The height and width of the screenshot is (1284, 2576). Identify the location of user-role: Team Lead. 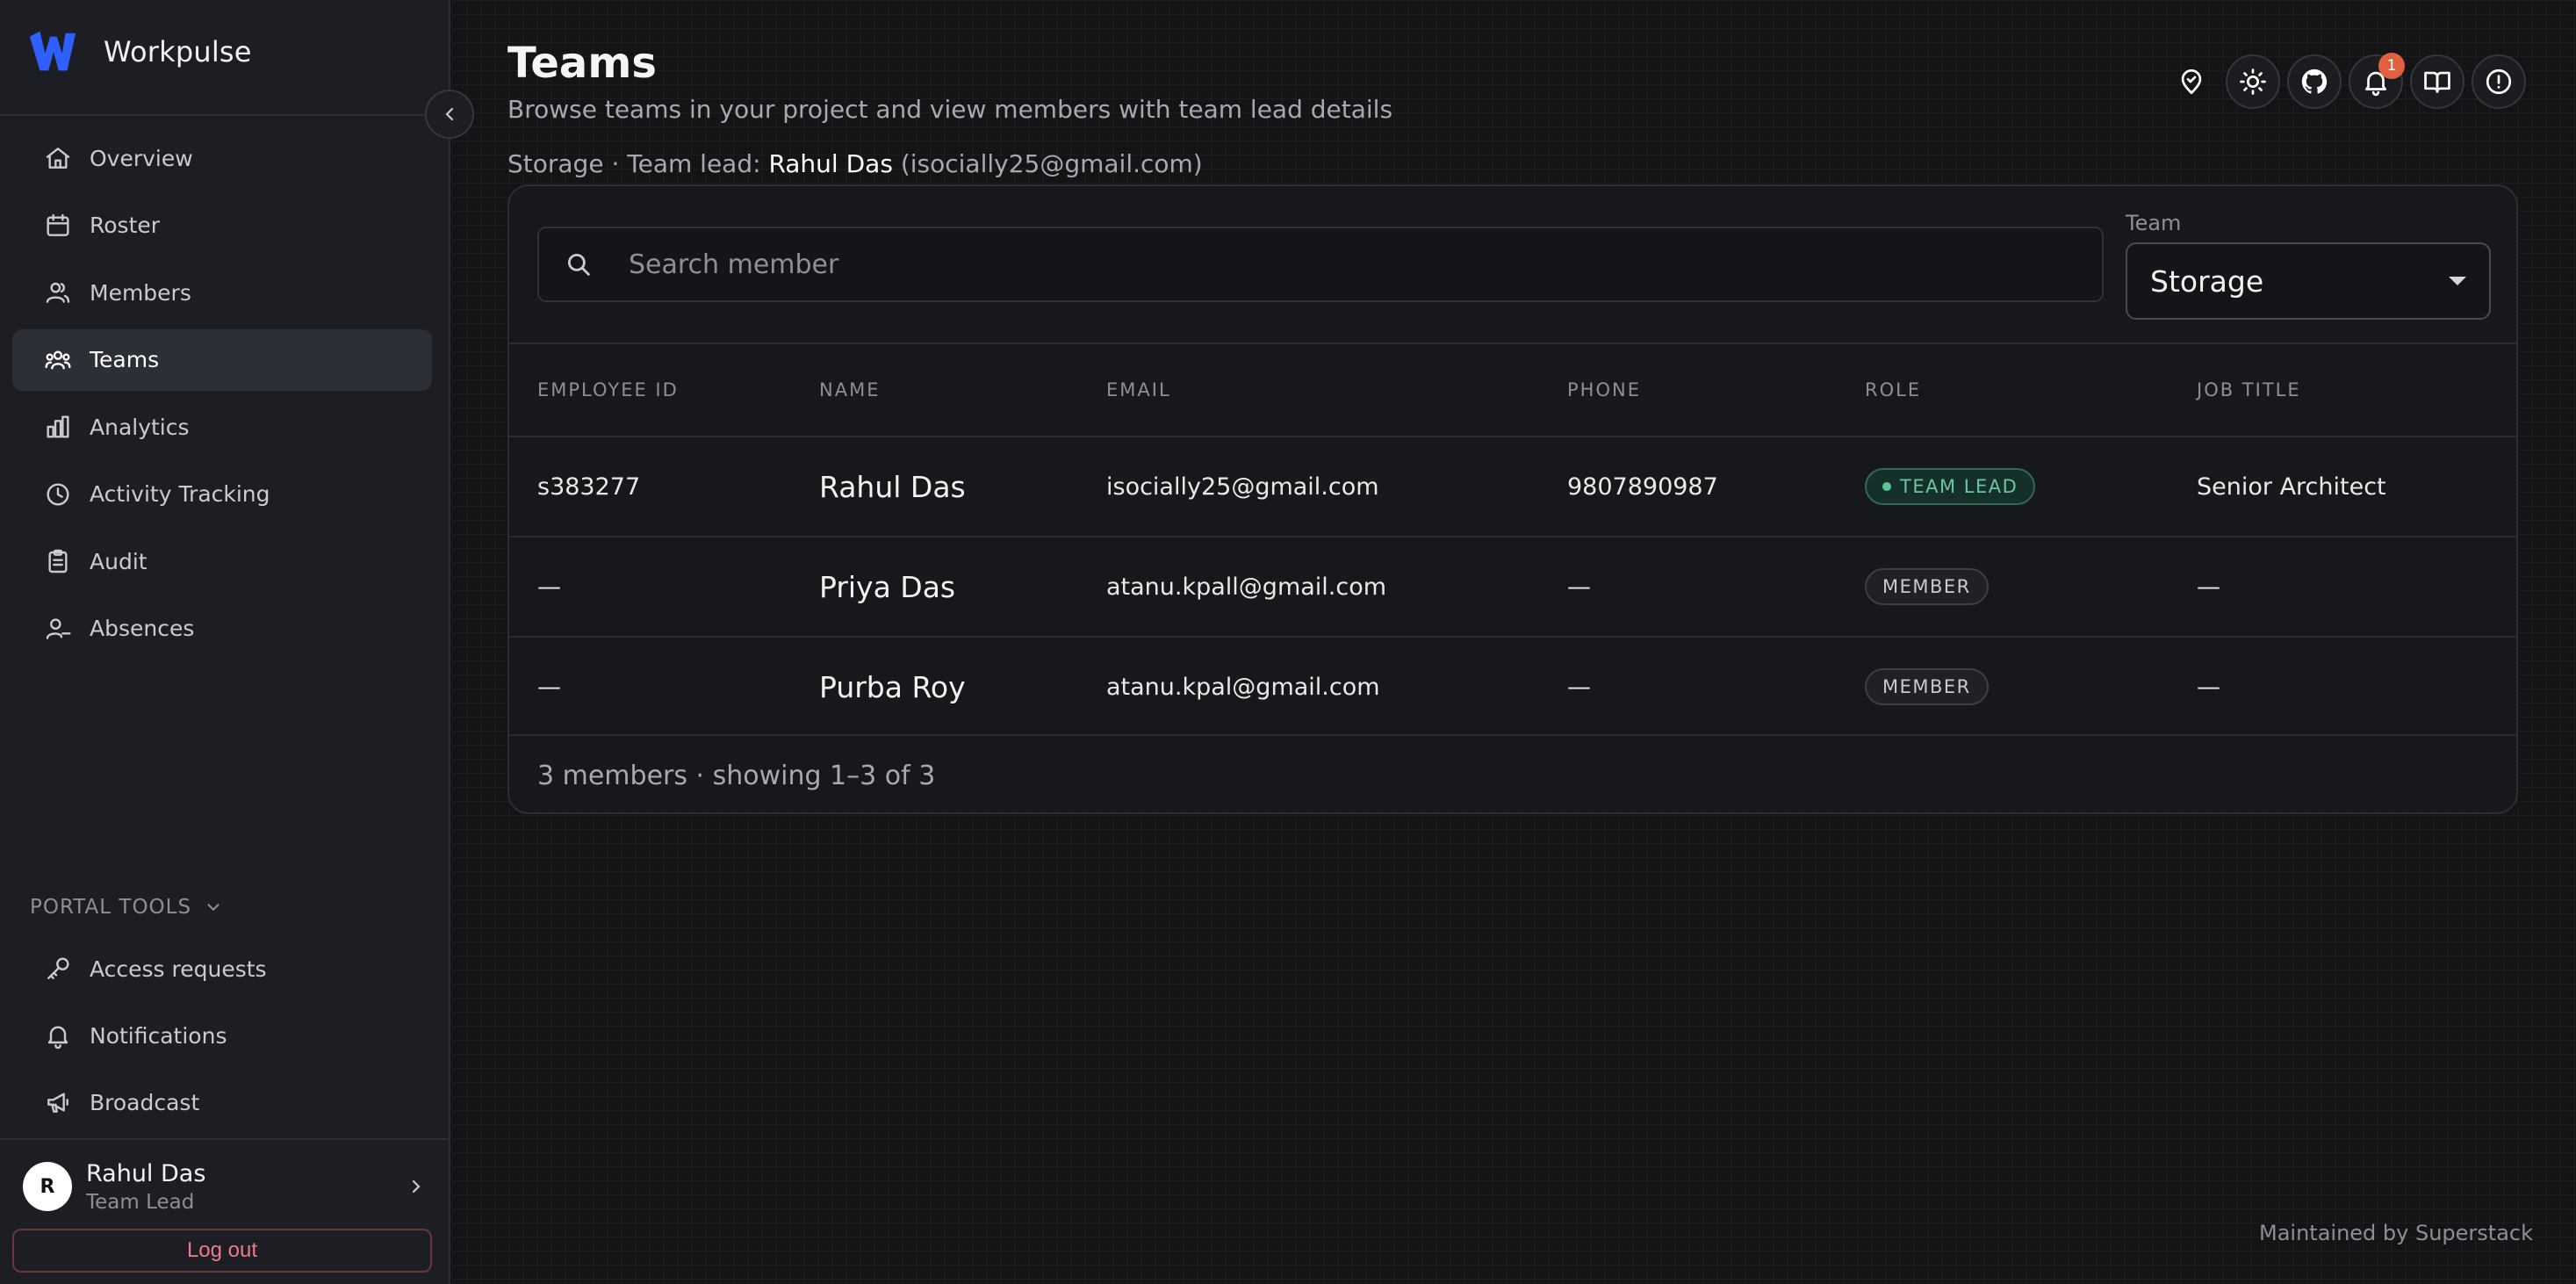
(140, 1202).